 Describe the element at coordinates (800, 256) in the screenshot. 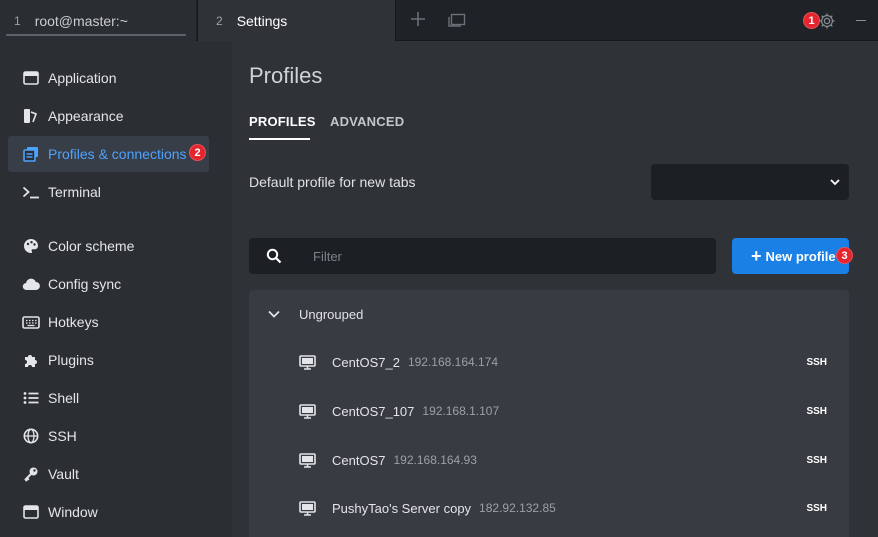

I see `new-profile-label: New profile` at that location.